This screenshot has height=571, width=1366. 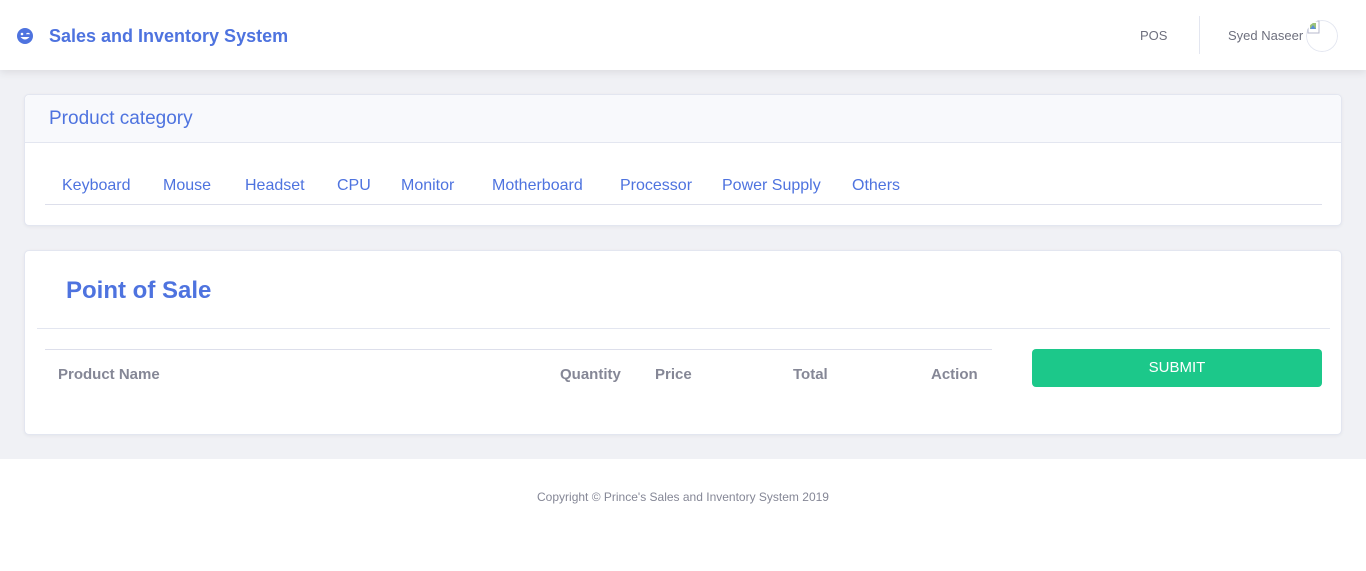 I want to click on nav-pos-link: POS, so click(x=1153, y=35).